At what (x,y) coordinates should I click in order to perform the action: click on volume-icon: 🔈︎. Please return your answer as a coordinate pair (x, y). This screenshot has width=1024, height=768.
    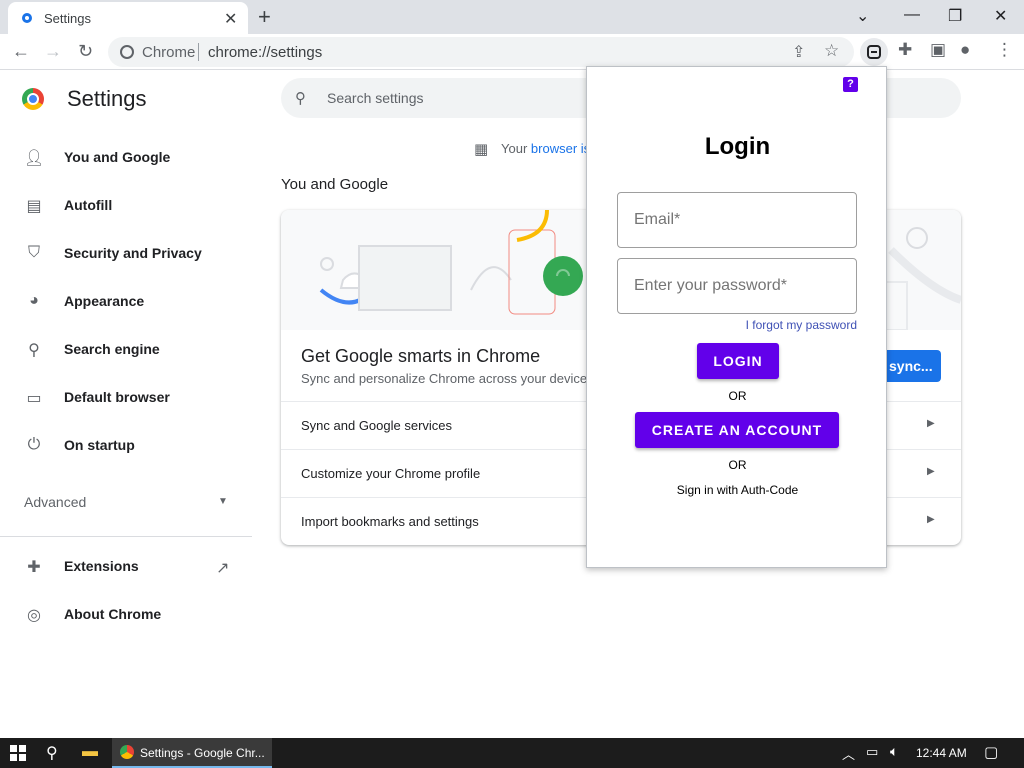
    Looking at the image, I should click on (894, 751).